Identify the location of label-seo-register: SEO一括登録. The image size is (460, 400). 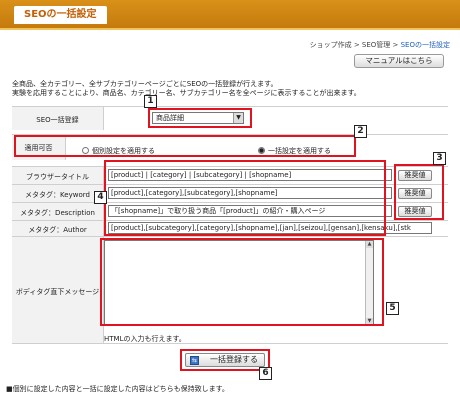
(58, 118).